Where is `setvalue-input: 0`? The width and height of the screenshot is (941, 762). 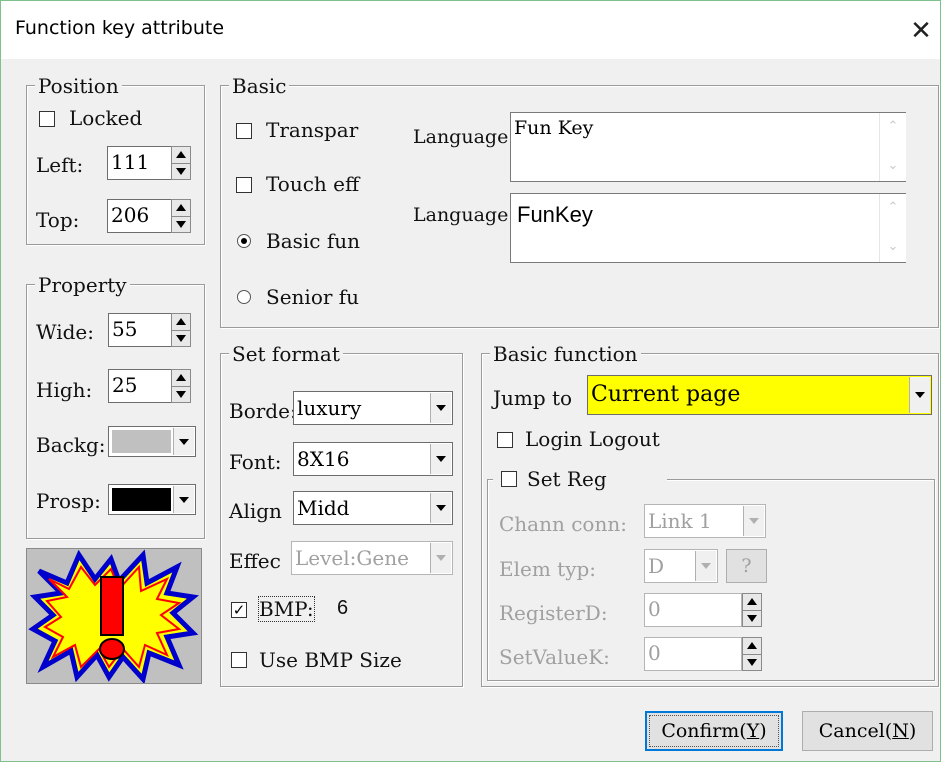
setvalue-input: 0 is located at coordinates (693, 654).